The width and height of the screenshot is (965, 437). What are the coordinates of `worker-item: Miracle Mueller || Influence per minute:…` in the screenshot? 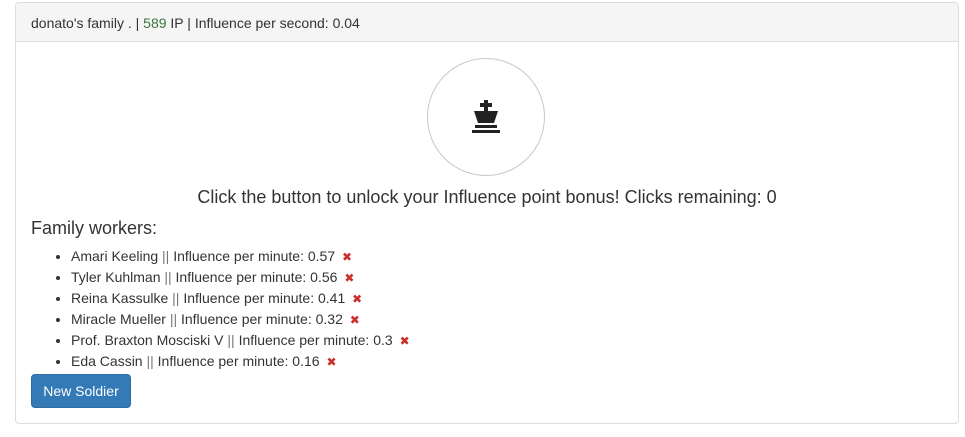 It's located at (240, 319).